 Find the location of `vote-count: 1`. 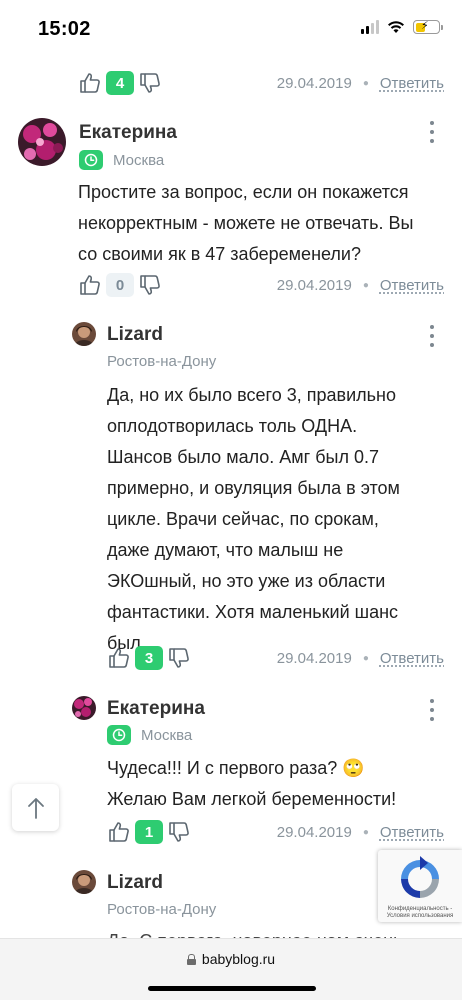

vote-count: 1 is located at coordinates (149, 832).